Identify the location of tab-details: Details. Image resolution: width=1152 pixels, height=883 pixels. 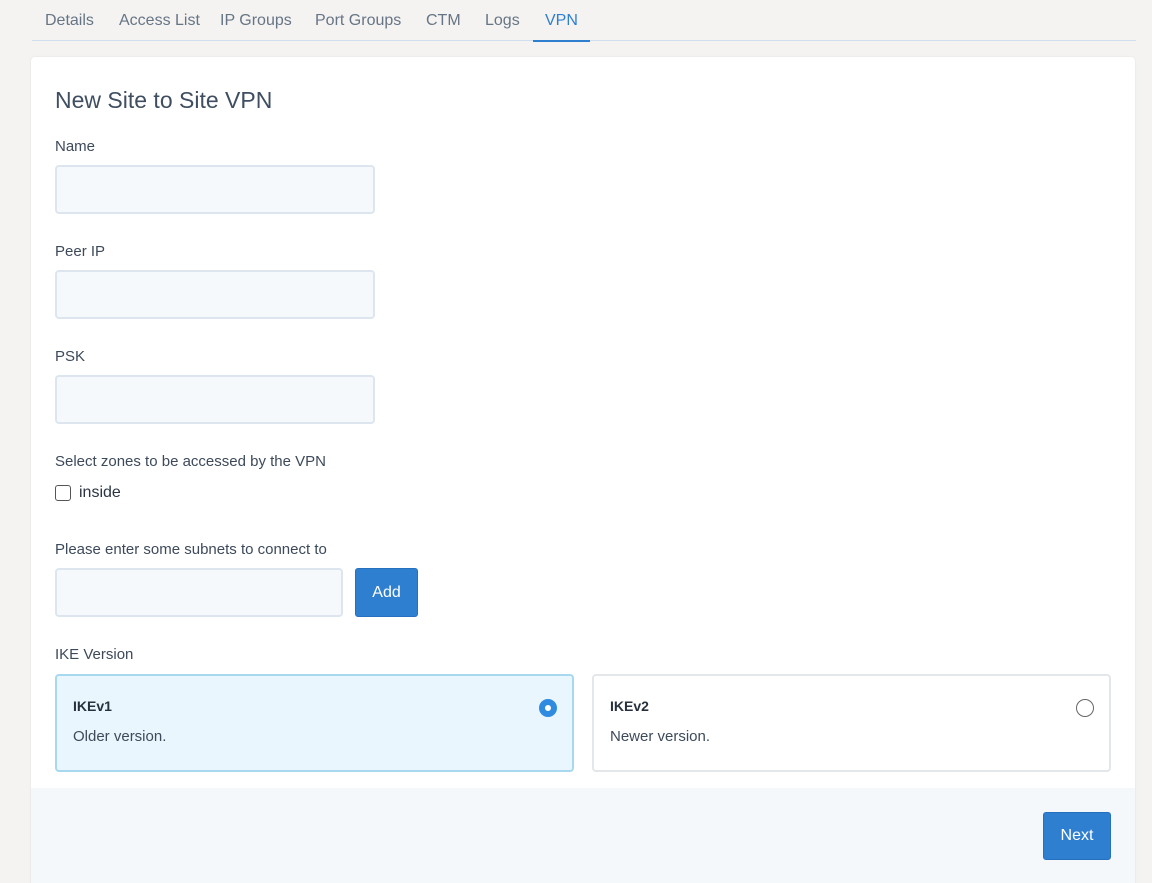
(69, 20).